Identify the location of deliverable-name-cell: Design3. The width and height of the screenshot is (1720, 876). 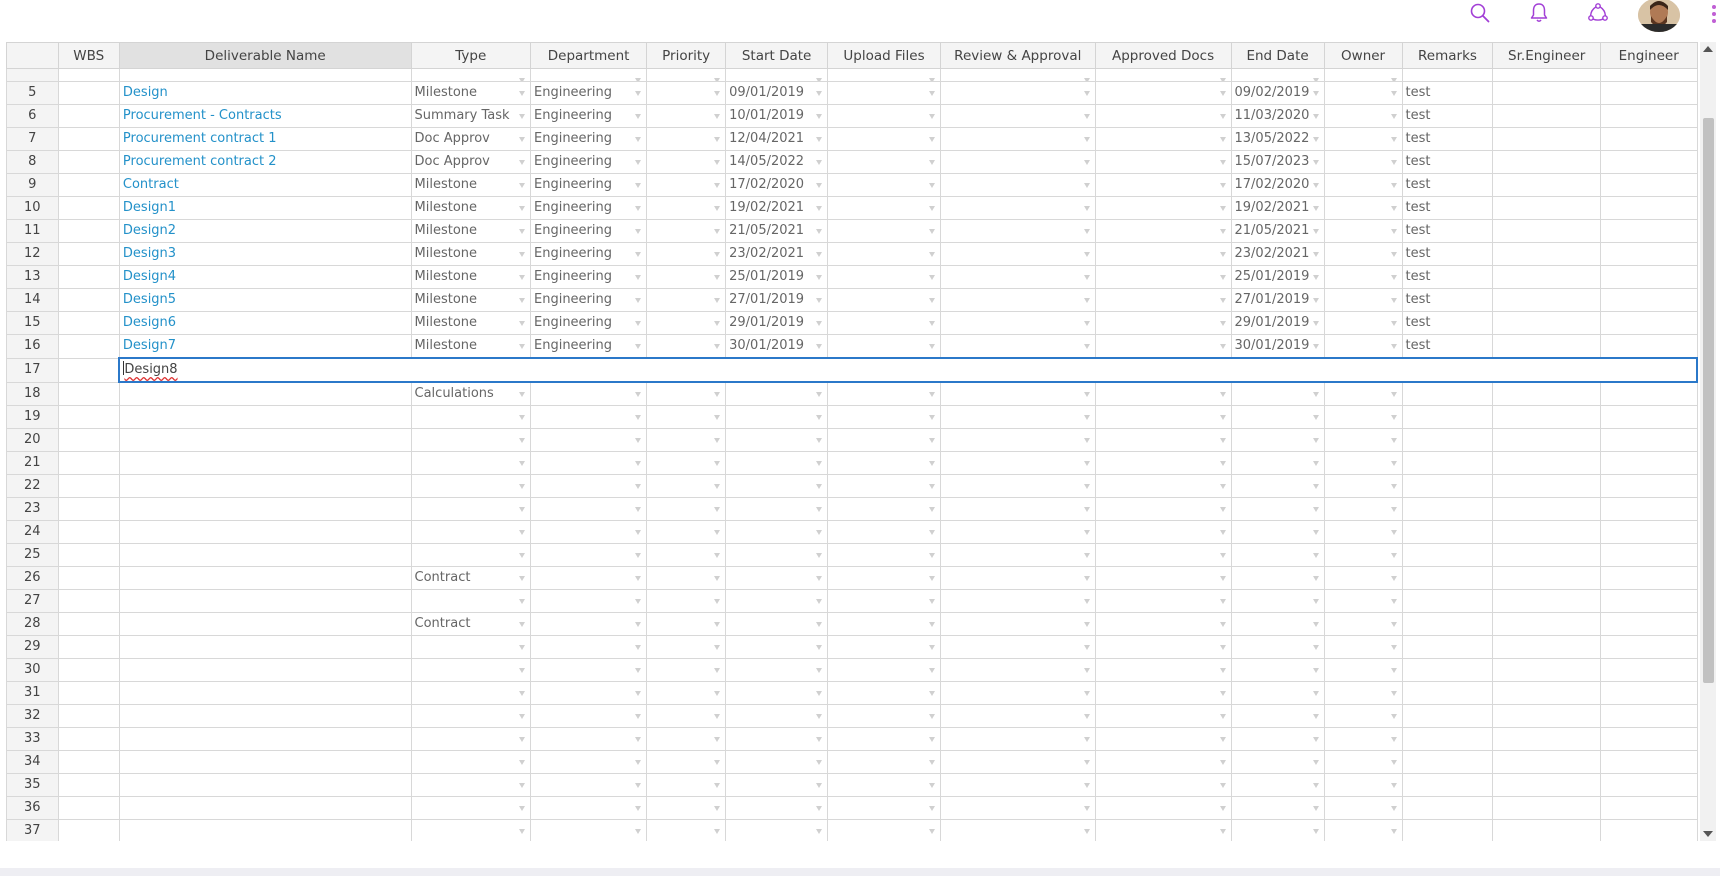
(265, 254).